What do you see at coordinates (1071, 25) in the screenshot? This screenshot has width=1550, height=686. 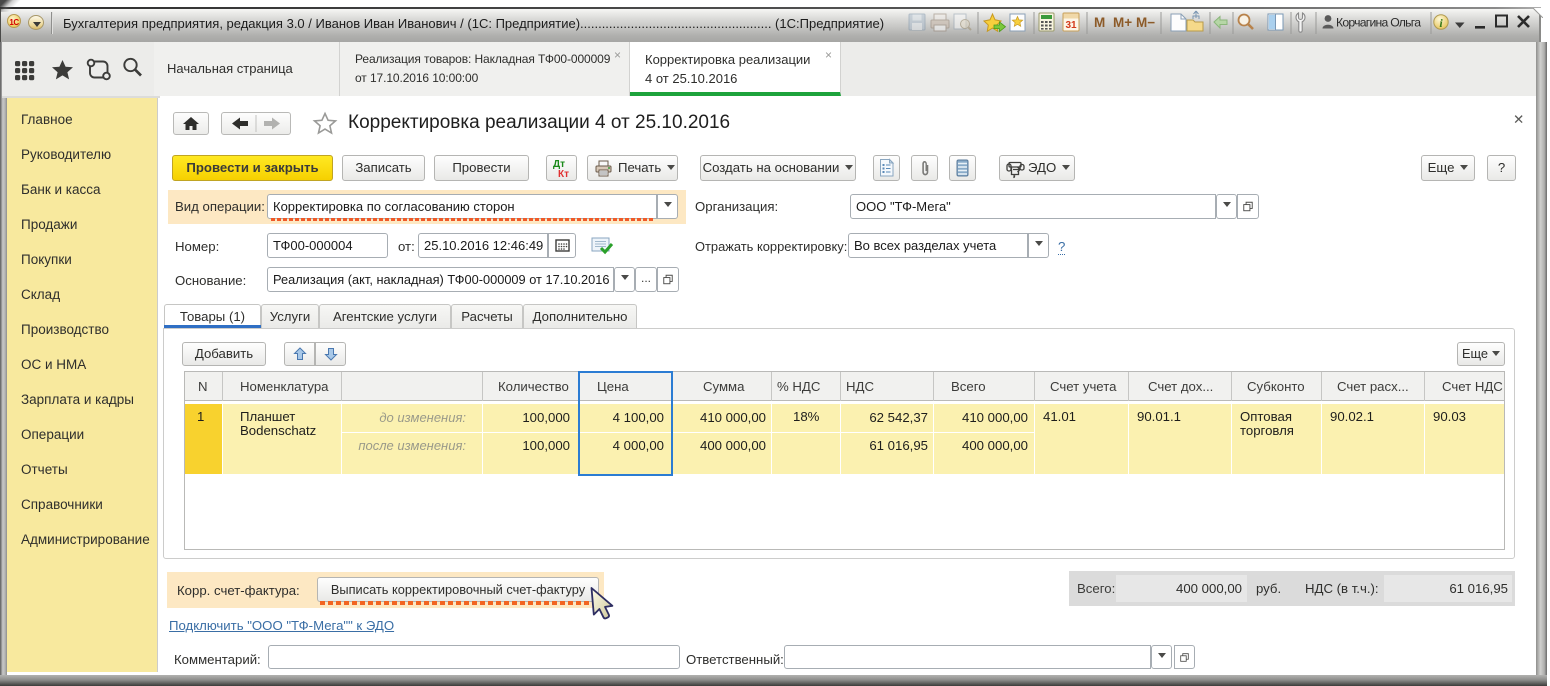 I see `svg-text: 31` at bounding box center [1071, 25].